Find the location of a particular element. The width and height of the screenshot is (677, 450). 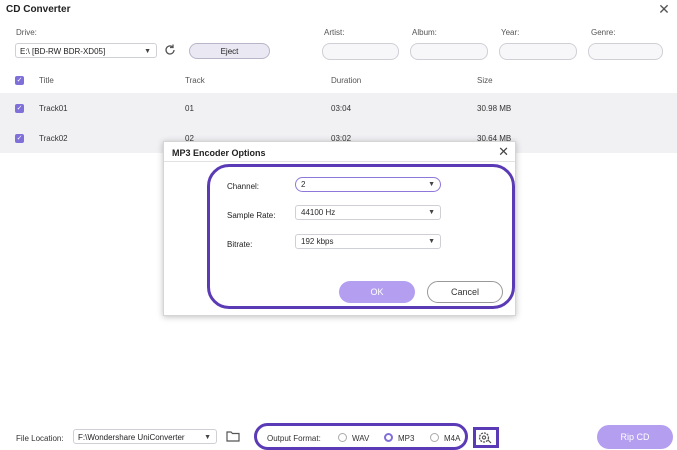

drive-select-value: E:\ [BD-RW BDR-XD05] is located at coordinates (63, 51).